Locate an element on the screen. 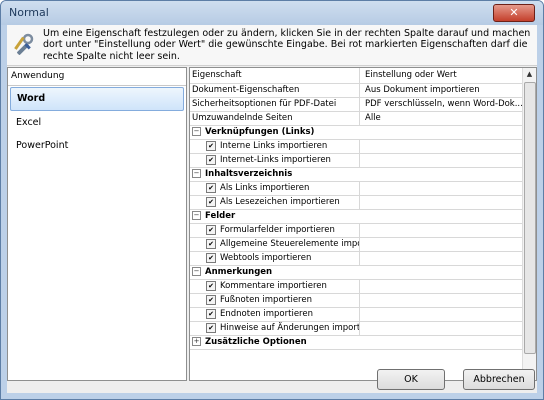 This screenshot has width=544, height=400. close-button: ✕ is located at coordinates (514, 13).